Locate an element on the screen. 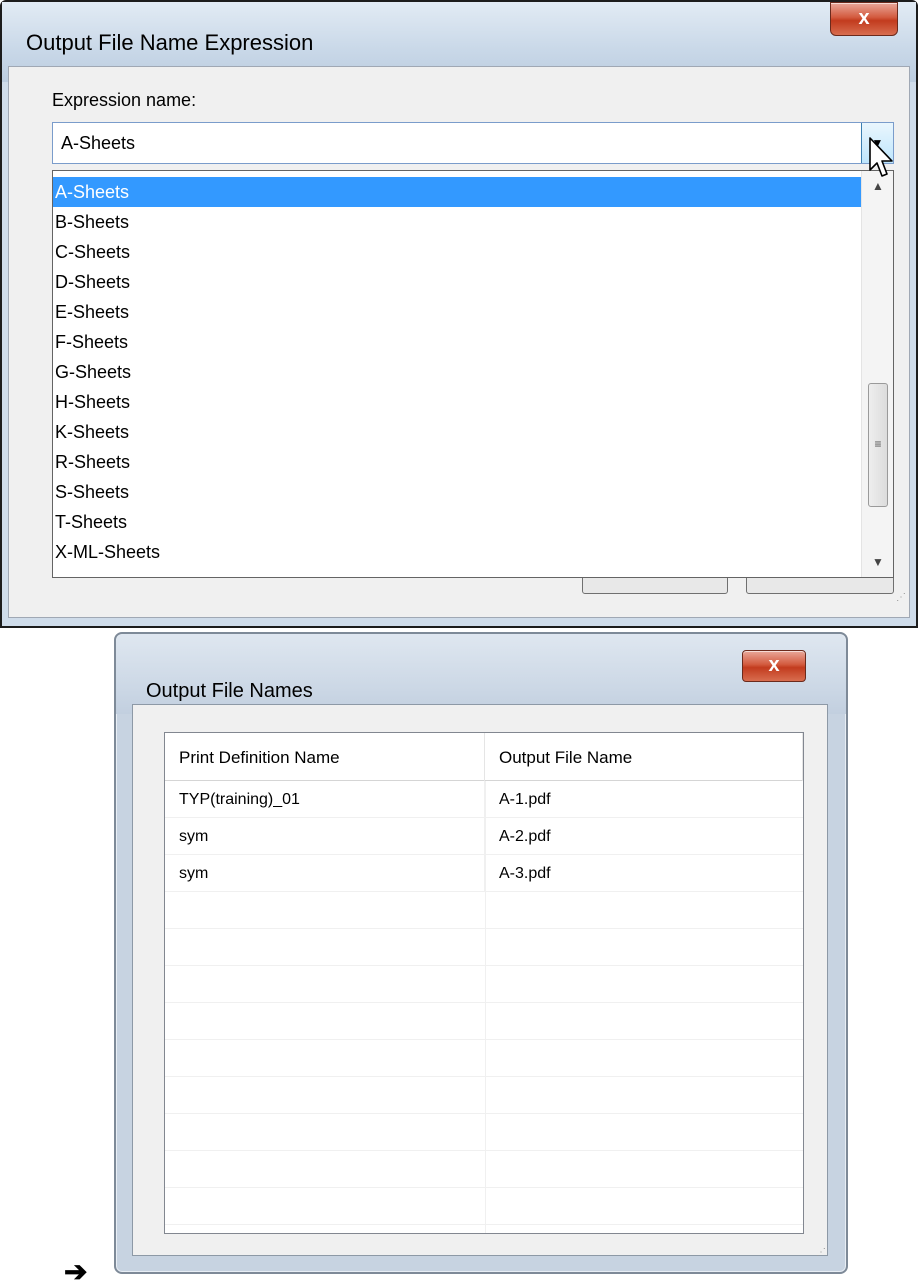 Image resolution: width=918 pixels, height=1287 pixels. dropdown-item: G-Sheets is located at coordinates (457, 372).